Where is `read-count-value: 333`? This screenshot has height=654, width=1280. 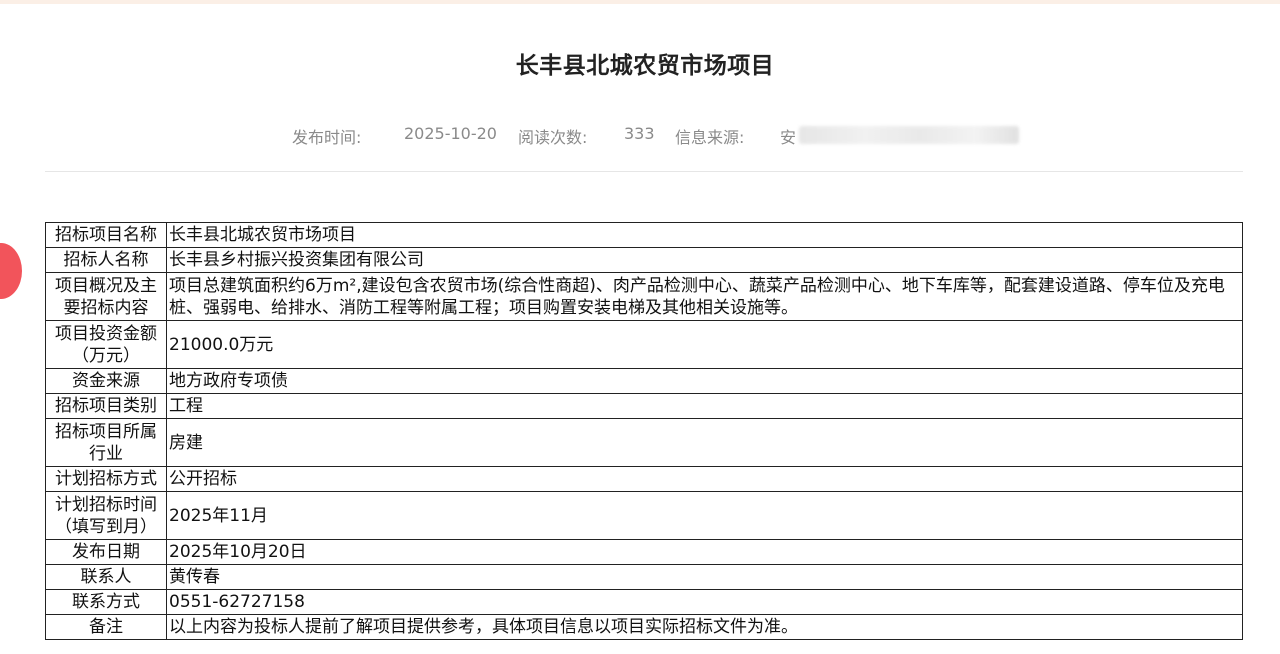 read-count-value: 333 is located at coordinates (639, 133).